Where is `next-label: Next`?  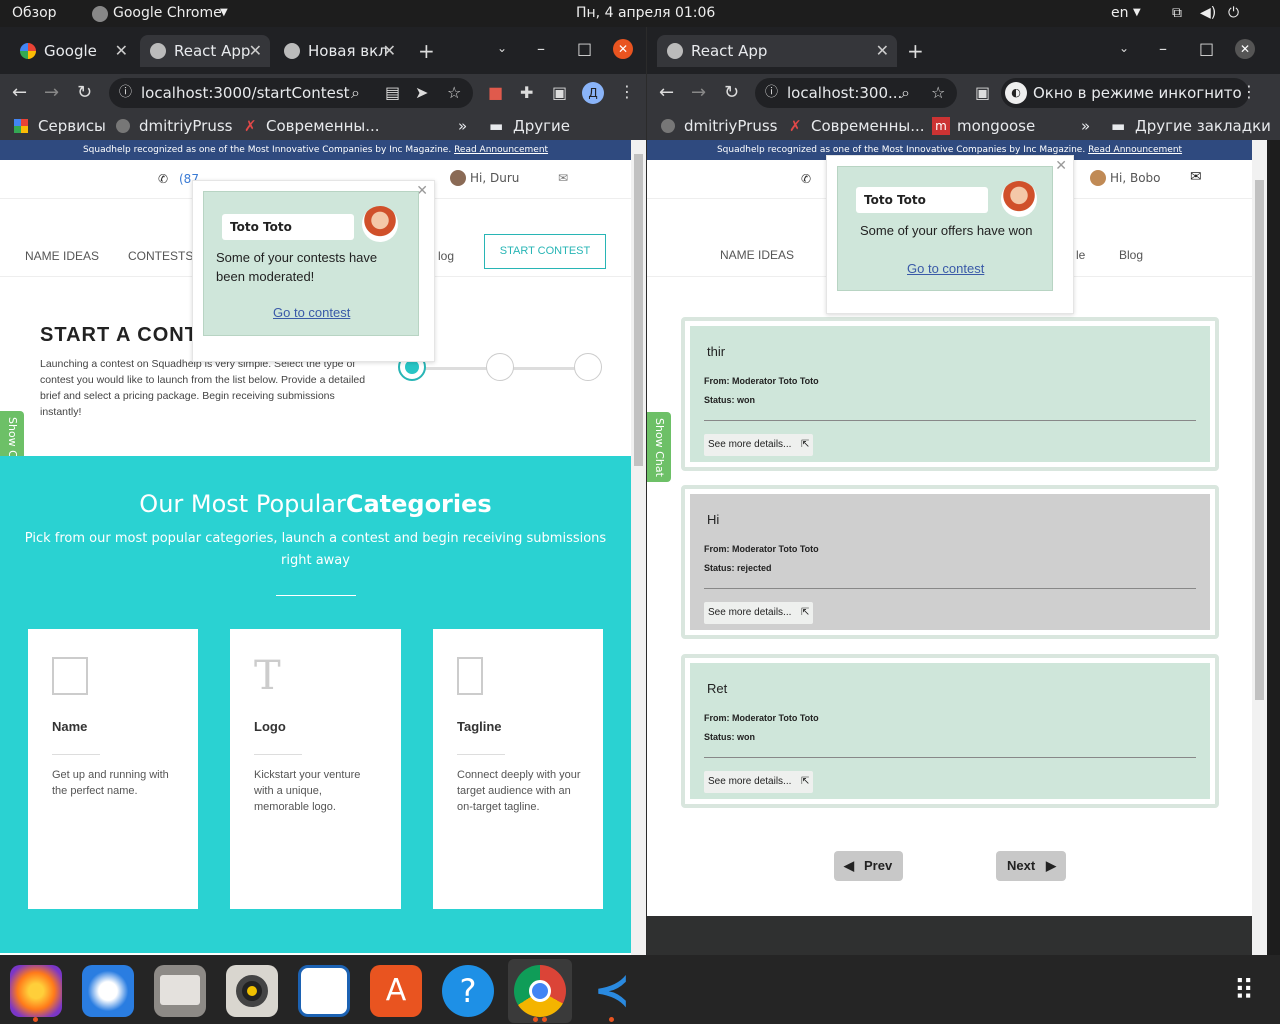 next-label: Next is located at coordinates (1021, 865).